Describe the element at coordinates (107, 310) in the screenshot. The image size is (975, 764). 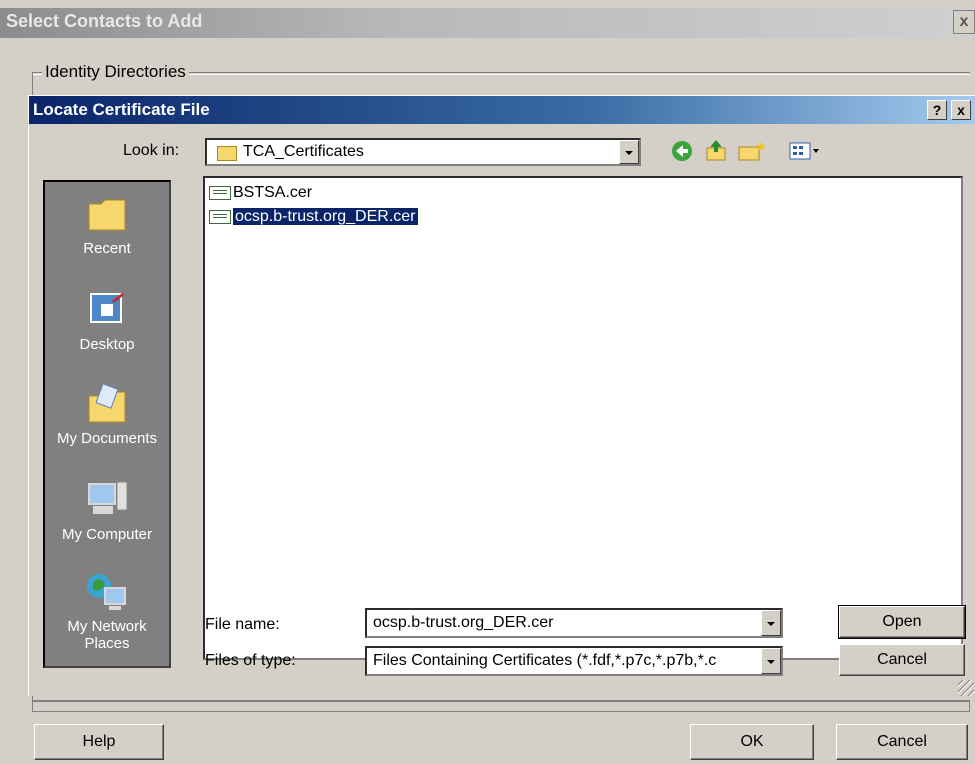
I see `desktop-icon` at that location.